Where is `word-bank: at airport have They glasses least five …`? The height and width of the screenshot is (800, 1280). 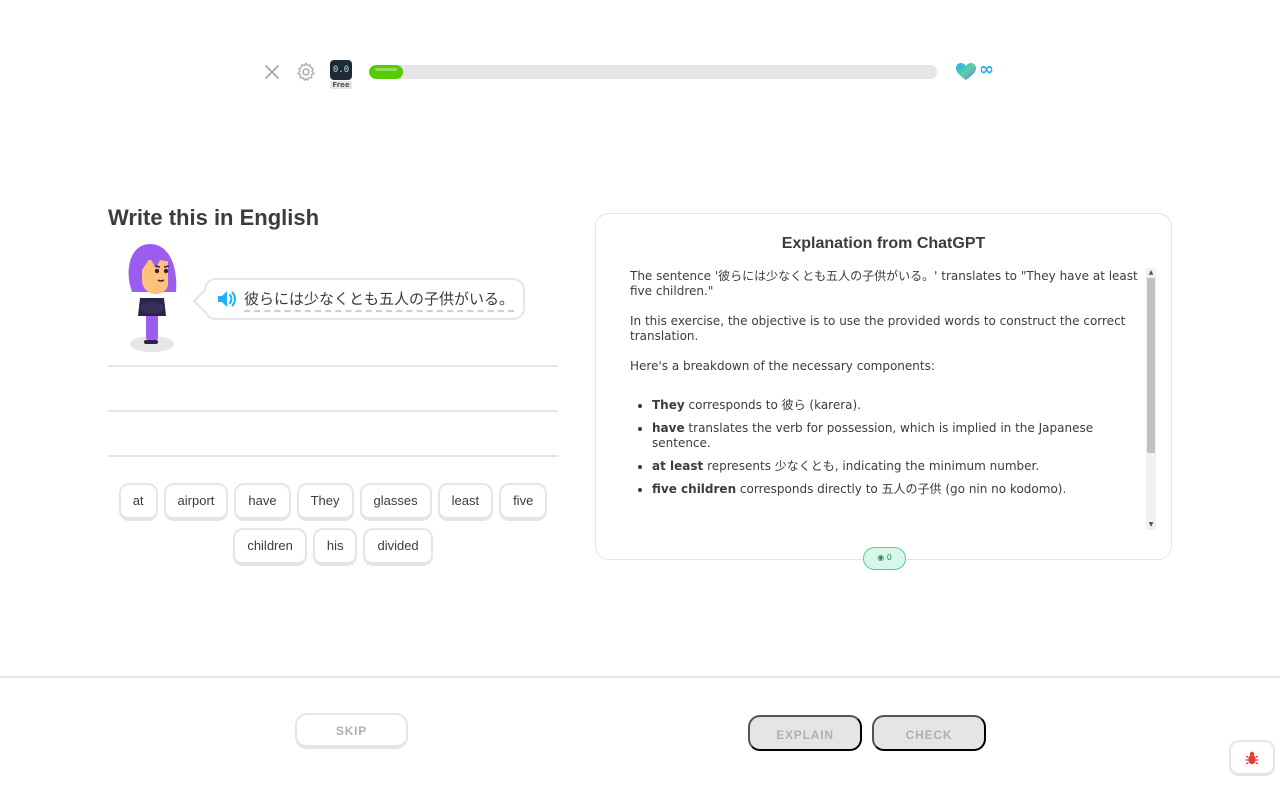
word-bank: at airport have They glasses least five … is located at coordinates (333, 528).